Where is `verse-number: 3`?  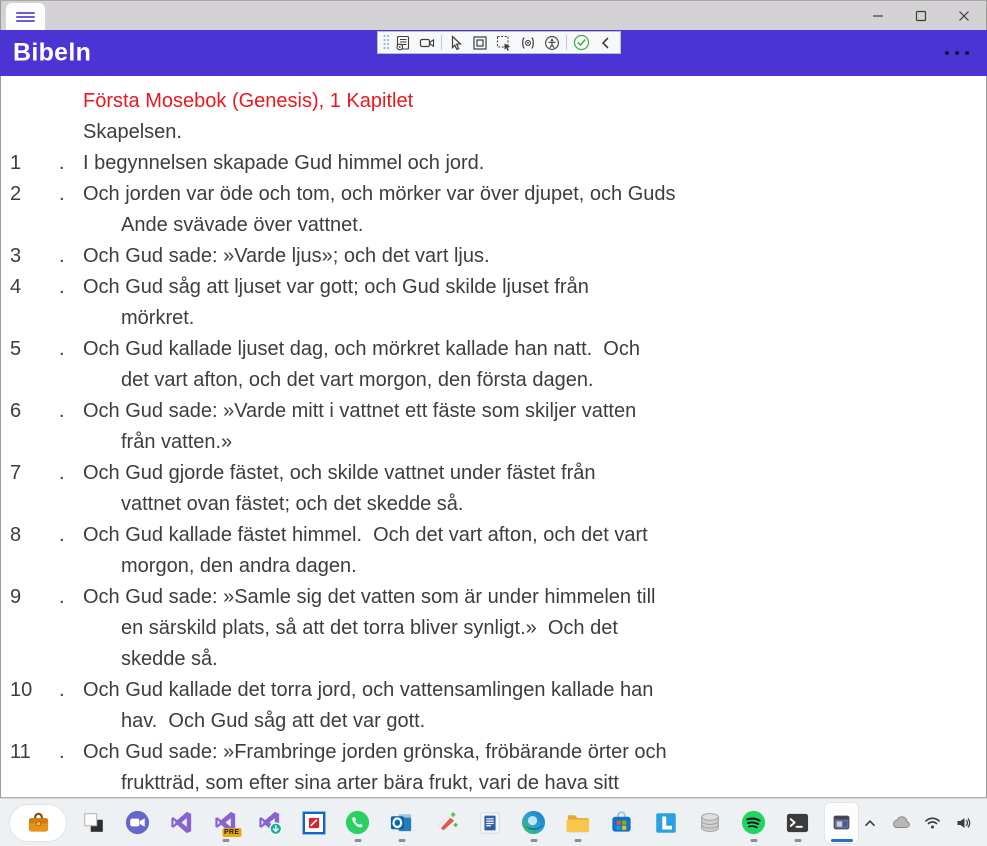
verse-number: 3 is located at coordinates (16, 256).